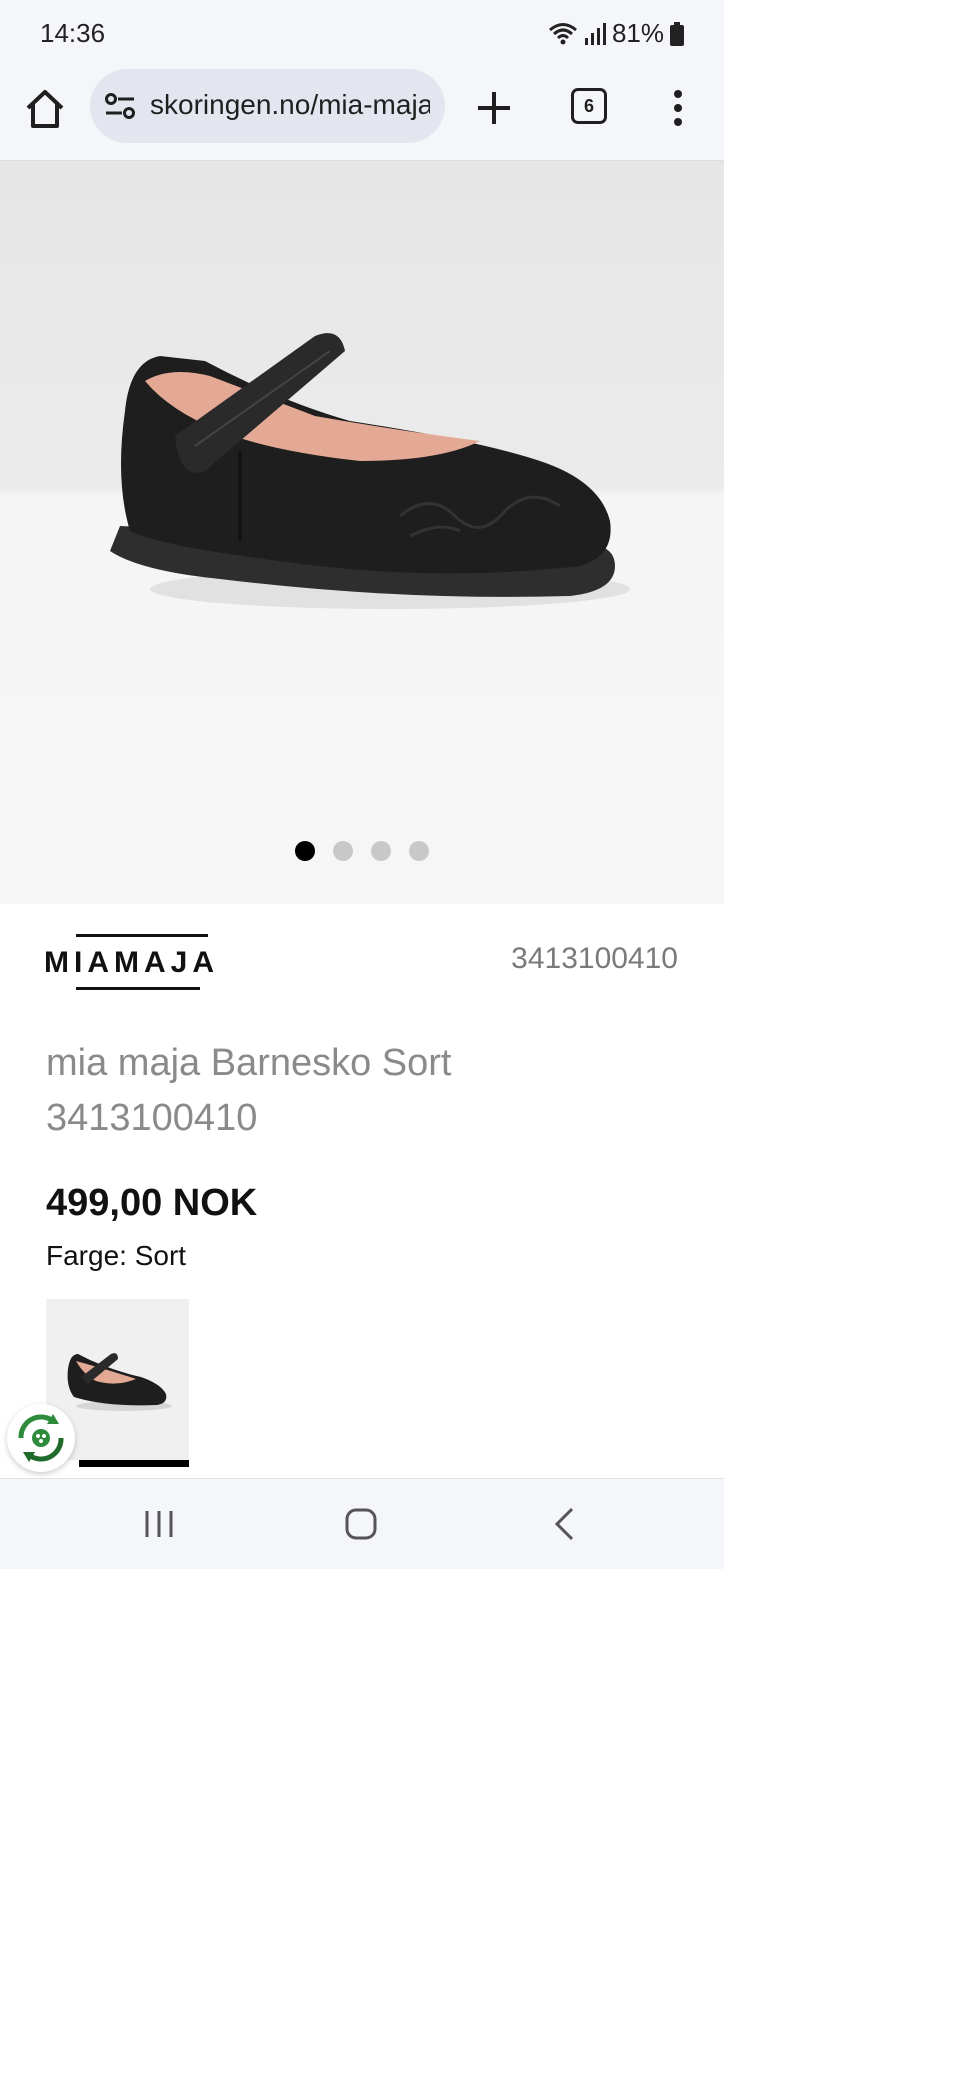 The image size is (960, 2080). What do you see at coordinates (562, 33) in the screenshot?
I see `wifi-icon` at bounding box center [562, 33].